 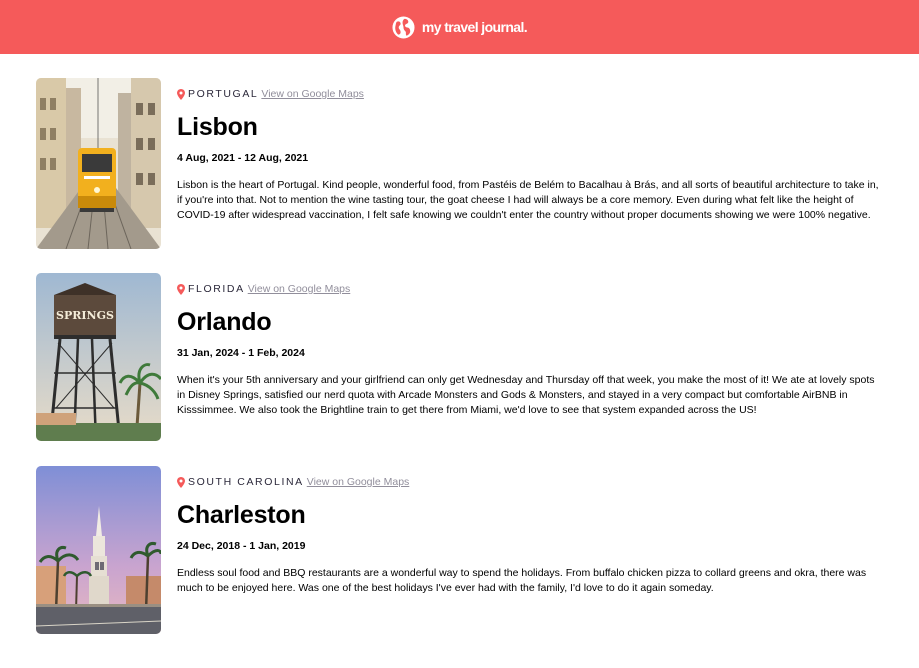 What do you see at coordinates (474, 27) in the screenshot?
I see `brand-title: my travel journal.` at bounding box center [474, 27].